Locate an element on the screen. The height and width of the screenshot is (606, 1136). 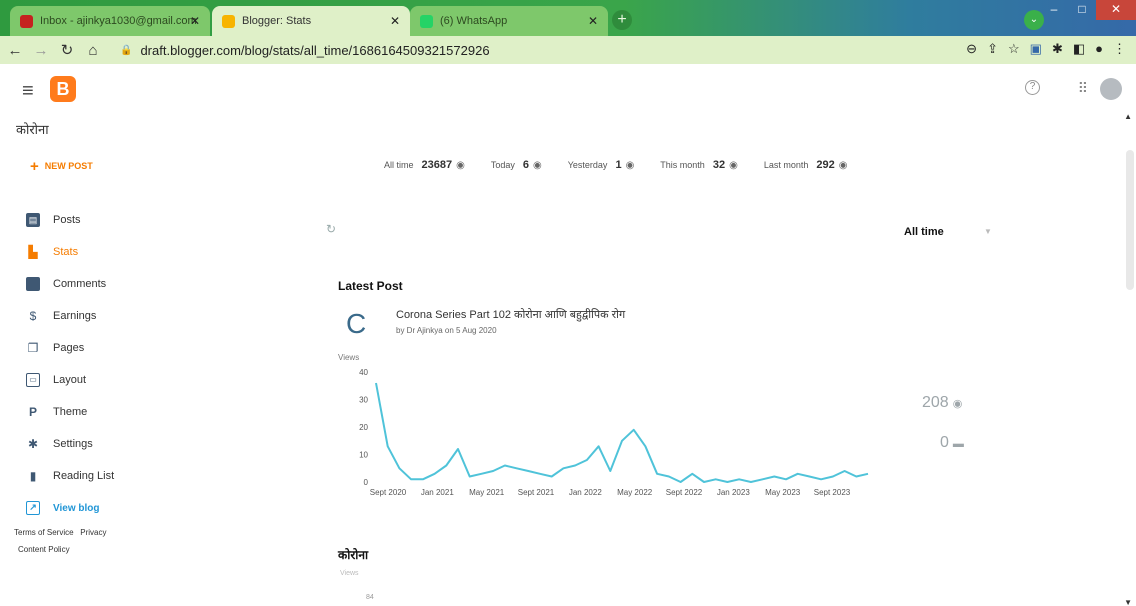
sidebar-item-theme: P Theme is located at coordinates (126, 412).